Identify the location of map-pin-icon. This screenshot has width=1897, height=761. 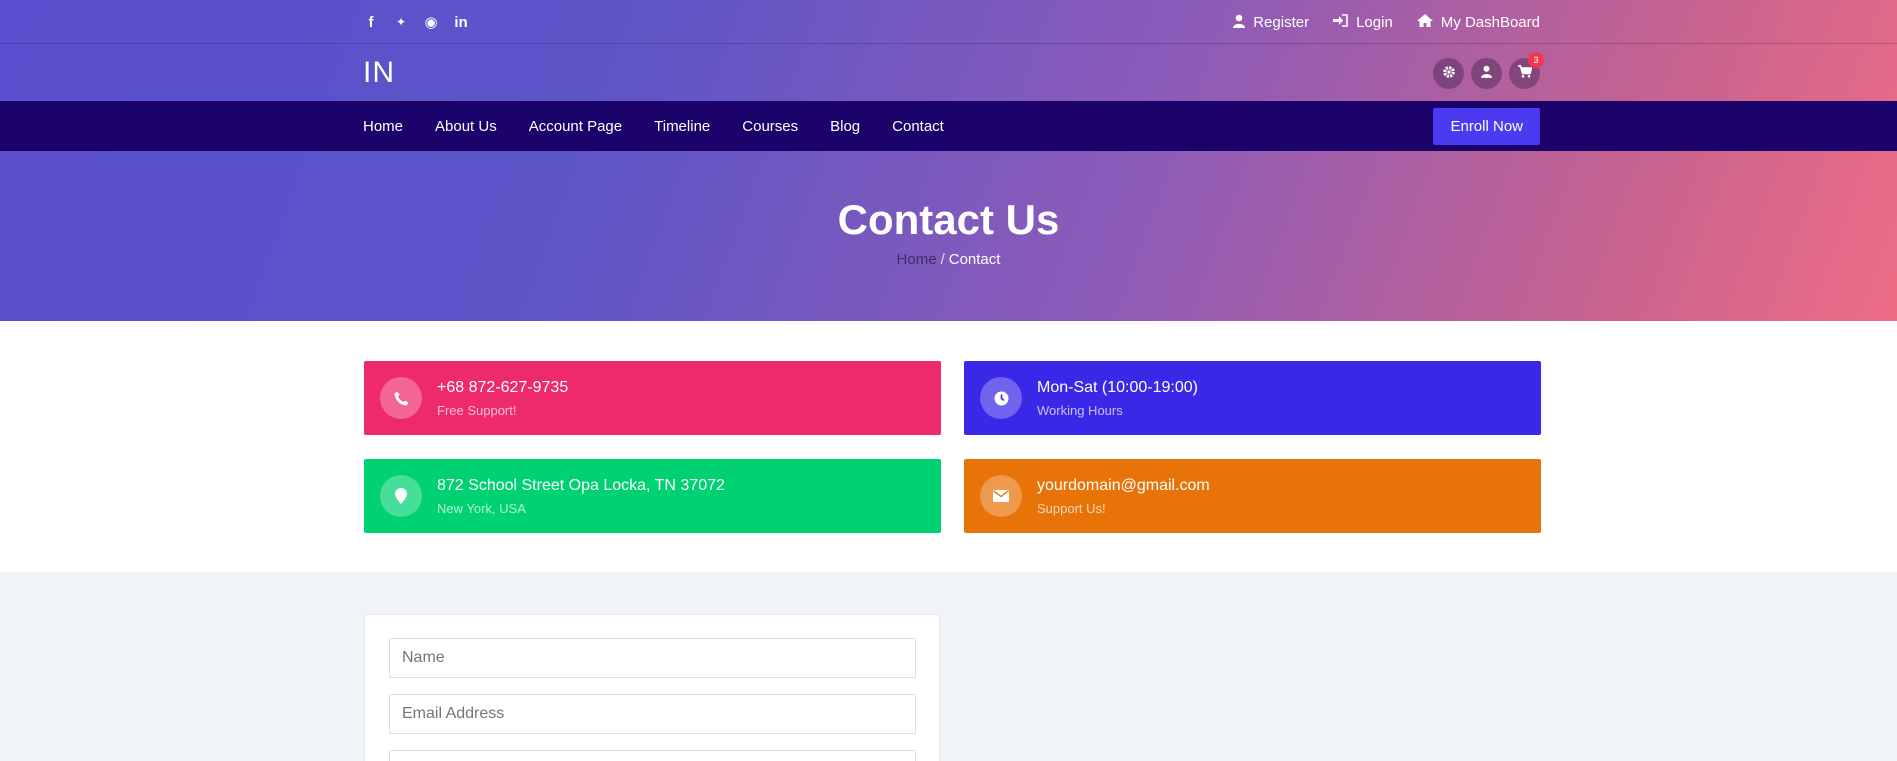
(401, 496).